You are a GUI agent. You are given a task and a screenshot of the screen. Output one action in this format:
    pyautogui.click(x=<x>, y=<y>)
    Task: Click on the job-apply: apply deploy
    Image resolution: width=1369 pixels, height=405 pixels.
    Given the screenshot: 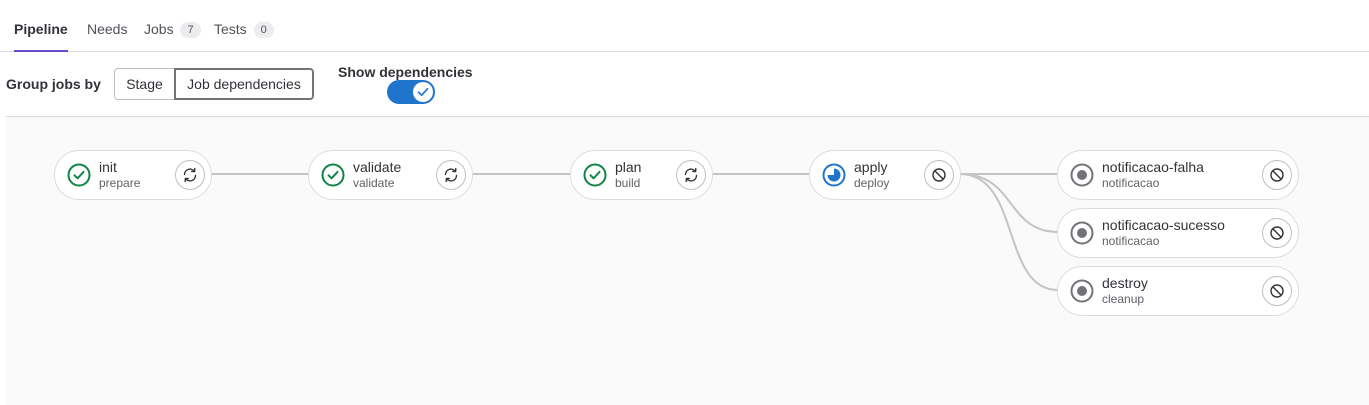 What is the action you would take?
    pyautogui.click(x=885, y=175)
    